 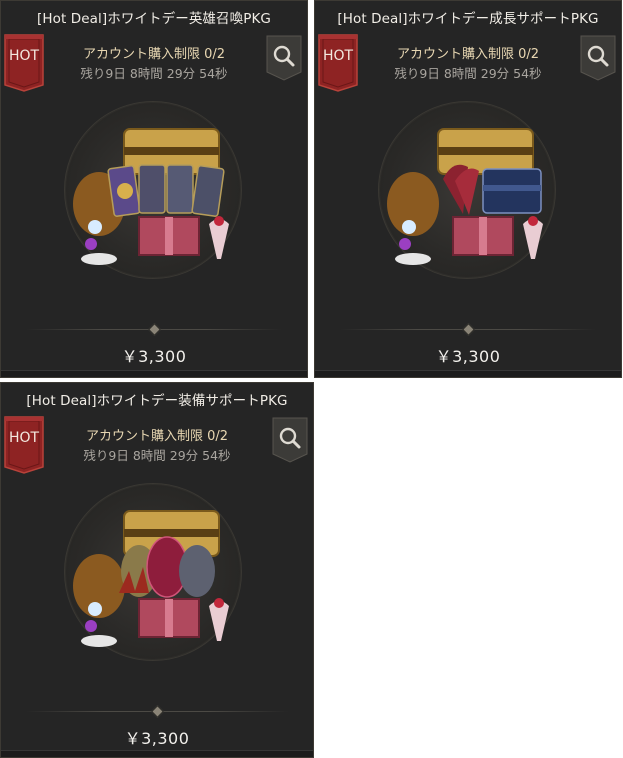 I want to click on package-title: [Hot Deal]ホワイトデー成長サポートPKG, so click(x=468, y=19).